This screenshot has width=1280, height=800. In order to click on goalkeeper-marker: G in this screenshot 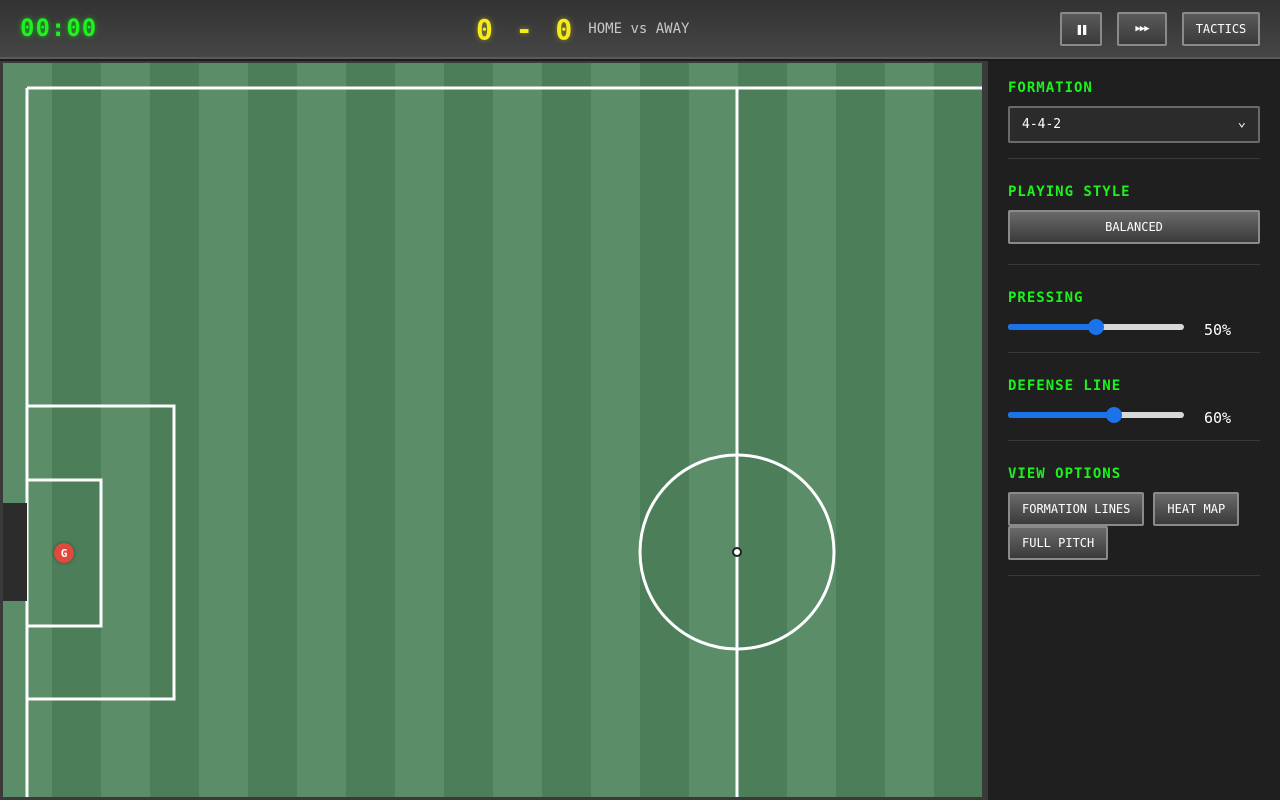, I will do `click(64, 553)`.